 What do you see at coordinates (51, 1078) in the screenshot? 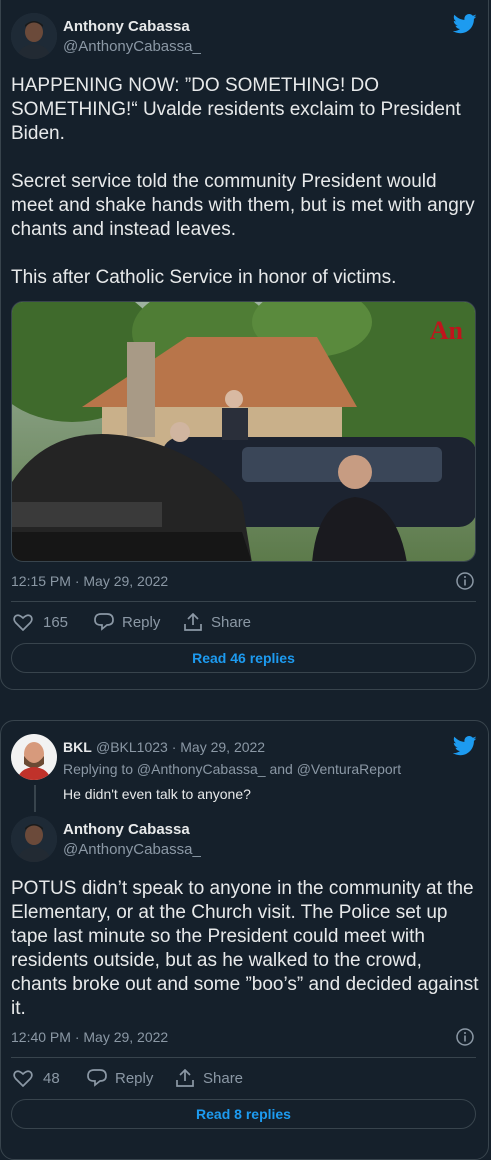
I see `like-count: 48` at bounding box center [51, 1078].